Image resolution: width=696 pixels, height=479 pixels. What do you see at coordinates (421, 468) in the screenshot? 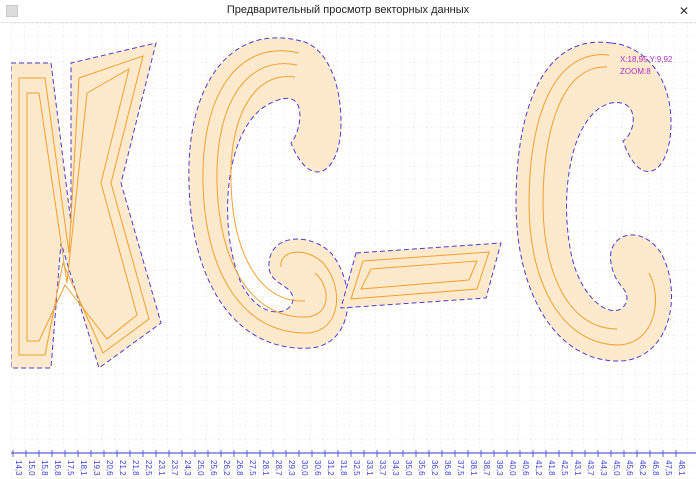
I see `axis-label: 35,6` at bounding box center [421, 468].